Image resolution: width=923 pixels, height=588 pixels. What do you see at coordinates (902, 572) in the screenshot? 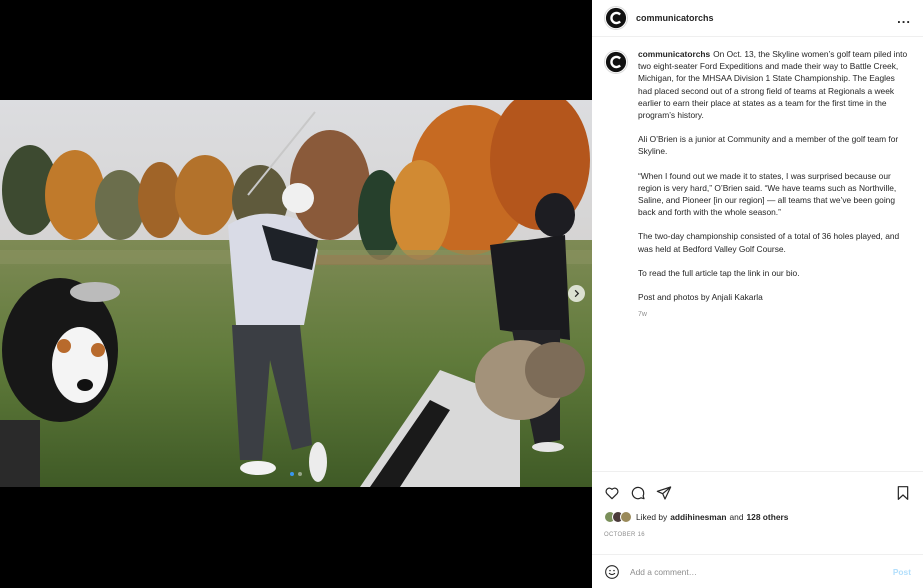
I see `post-comment-button: Post` at bounding box center [902, 572].